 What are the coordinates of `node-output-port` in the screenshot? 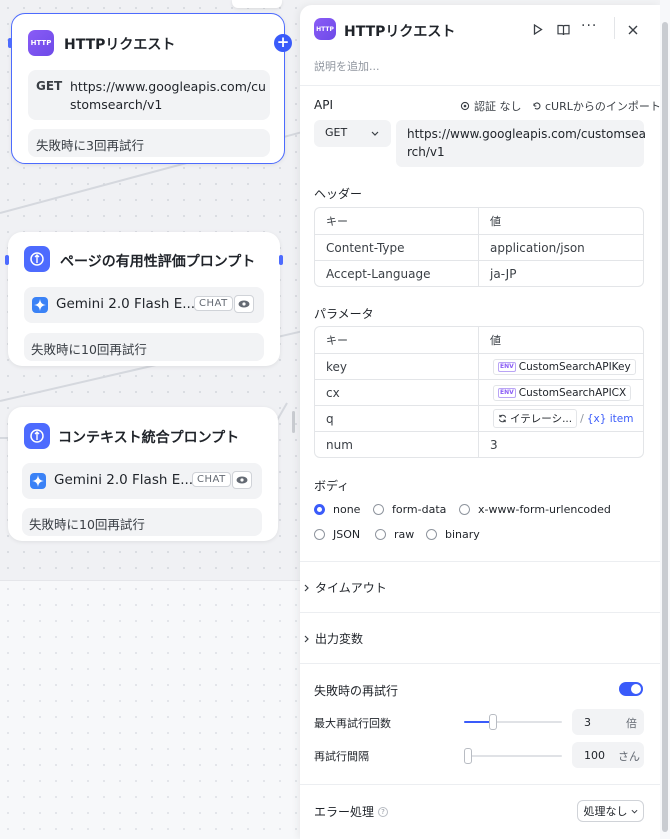 It's located at (281, 260).